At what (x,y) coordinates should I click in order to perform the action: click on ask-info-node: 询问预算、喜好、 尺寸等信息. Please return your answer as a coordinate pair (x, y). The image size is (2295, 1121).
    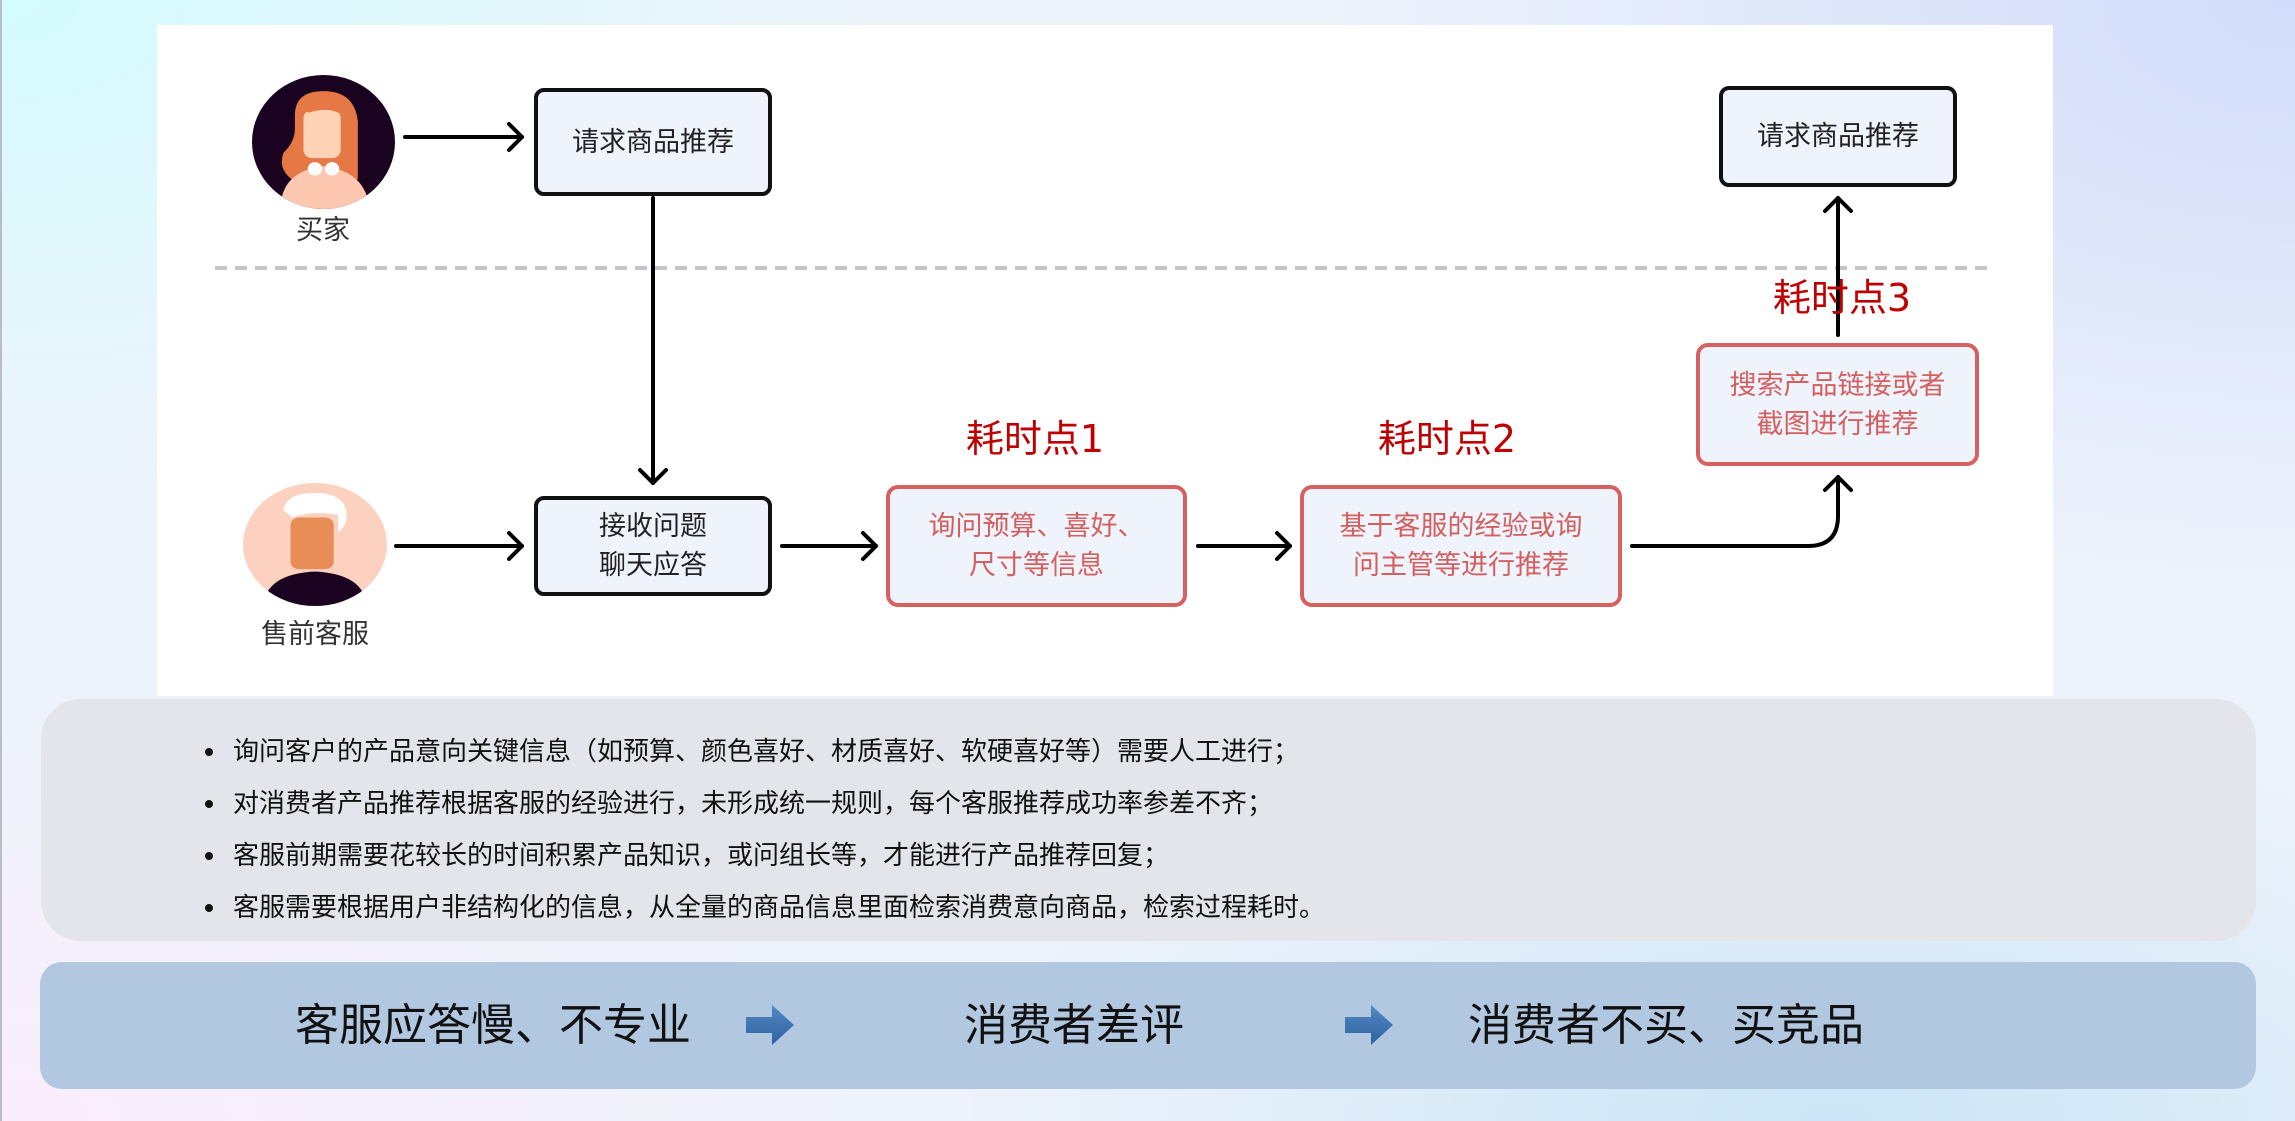
    Looking at the image, I should click on (1036, 546).